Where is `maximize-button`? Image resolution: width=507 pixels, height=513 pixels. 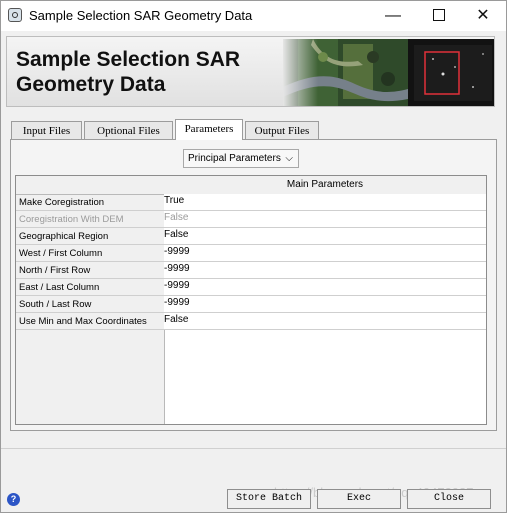 maximize-button is located at coordinates (439, 16).